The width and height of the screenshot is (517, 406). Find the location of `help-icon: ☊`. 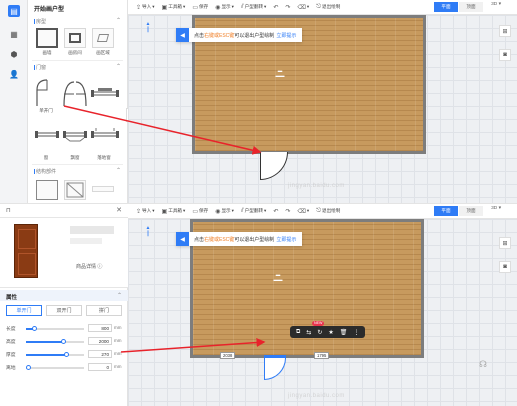

help-icon: ☊ is located at coordinates (483, 364).